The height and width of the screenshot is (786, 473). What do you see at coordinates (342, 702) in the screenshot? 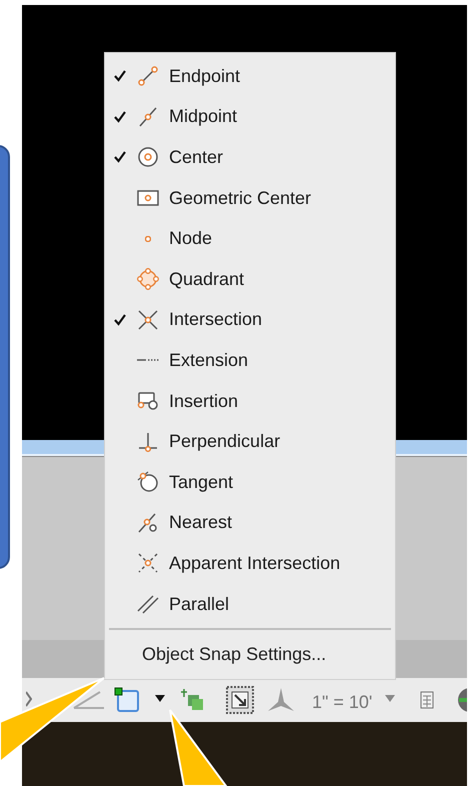
I see `scale-label: 1" = 10'` at bounding box center [342, 702].